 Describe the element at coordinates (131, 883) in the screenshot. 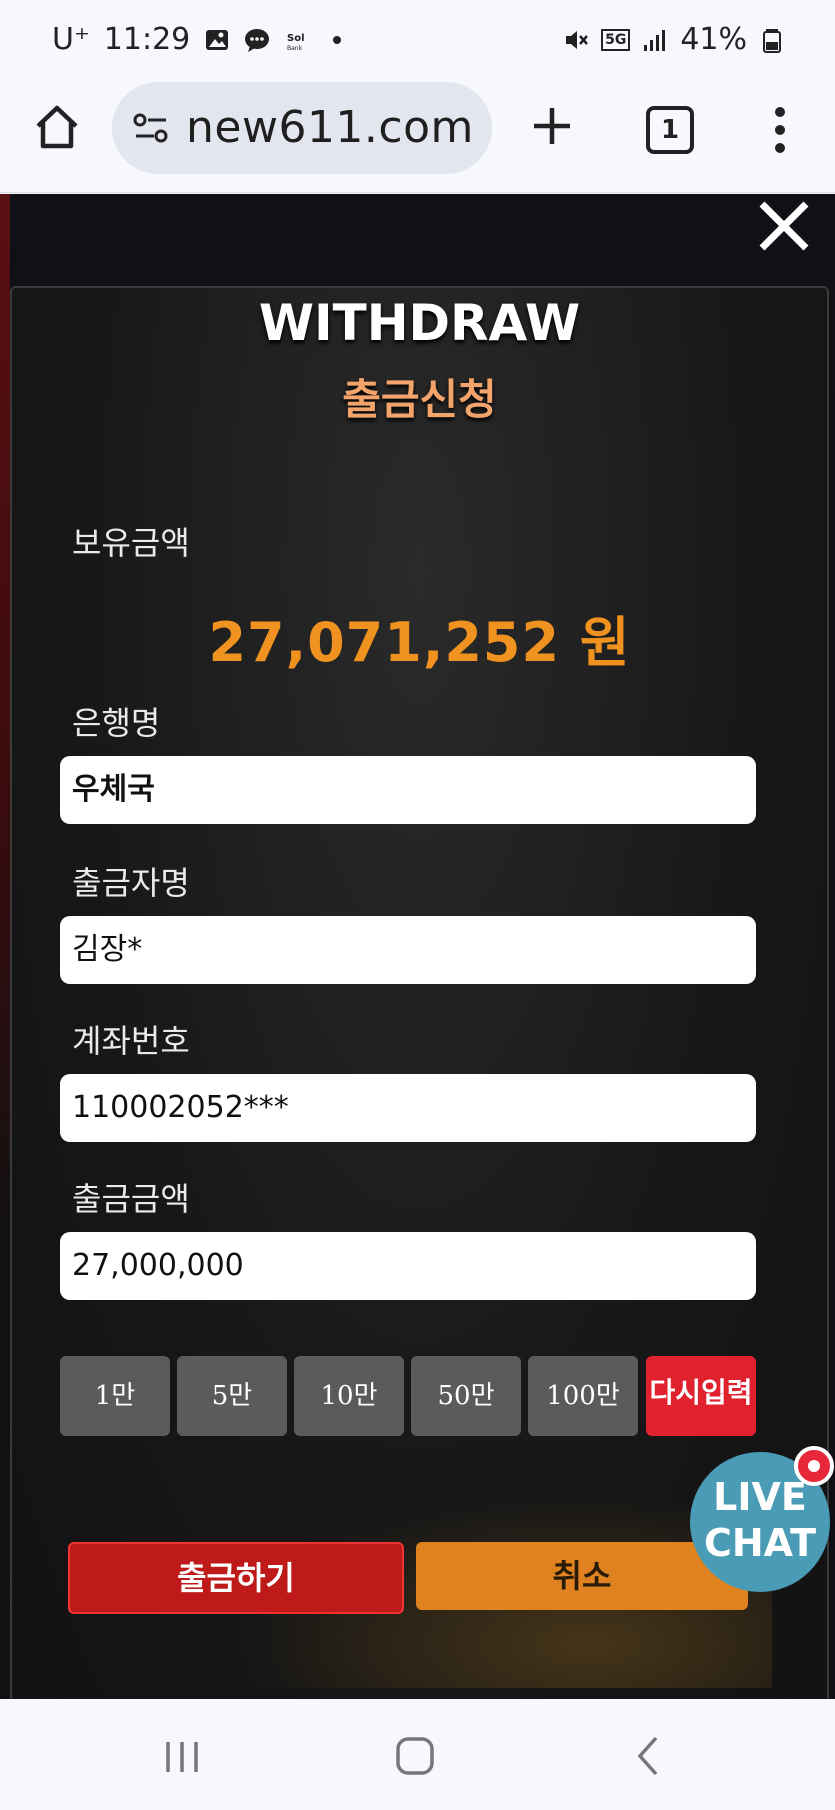

I see `holder-label: 출금자명` at that location.